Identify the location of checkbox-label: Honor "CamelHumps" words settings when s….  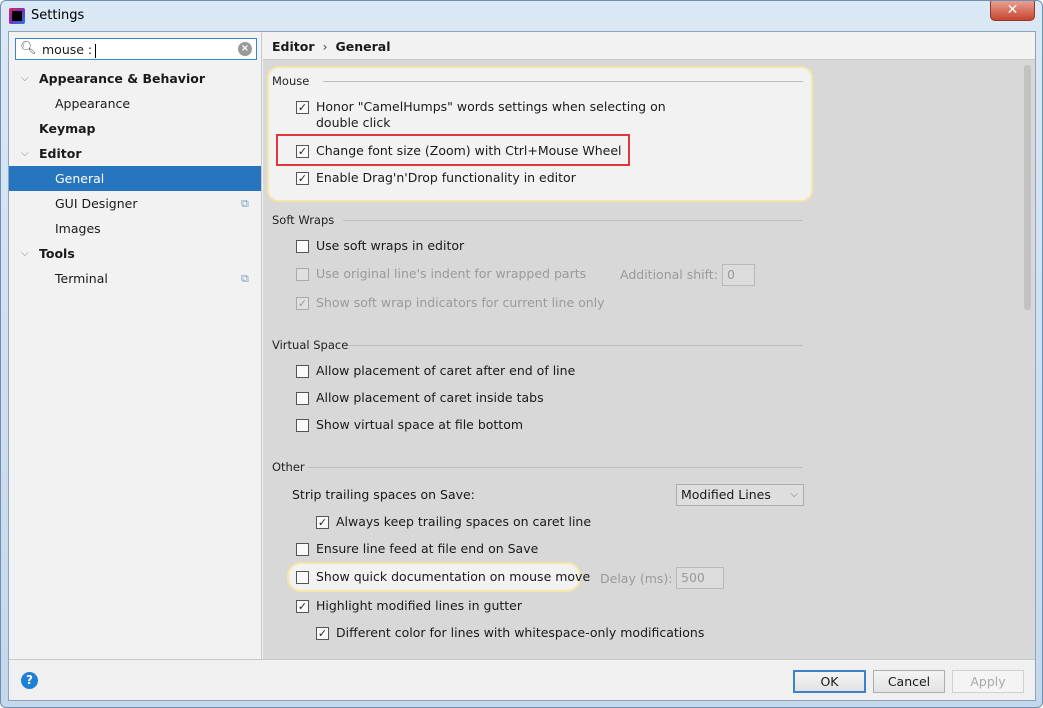
(491, 106).